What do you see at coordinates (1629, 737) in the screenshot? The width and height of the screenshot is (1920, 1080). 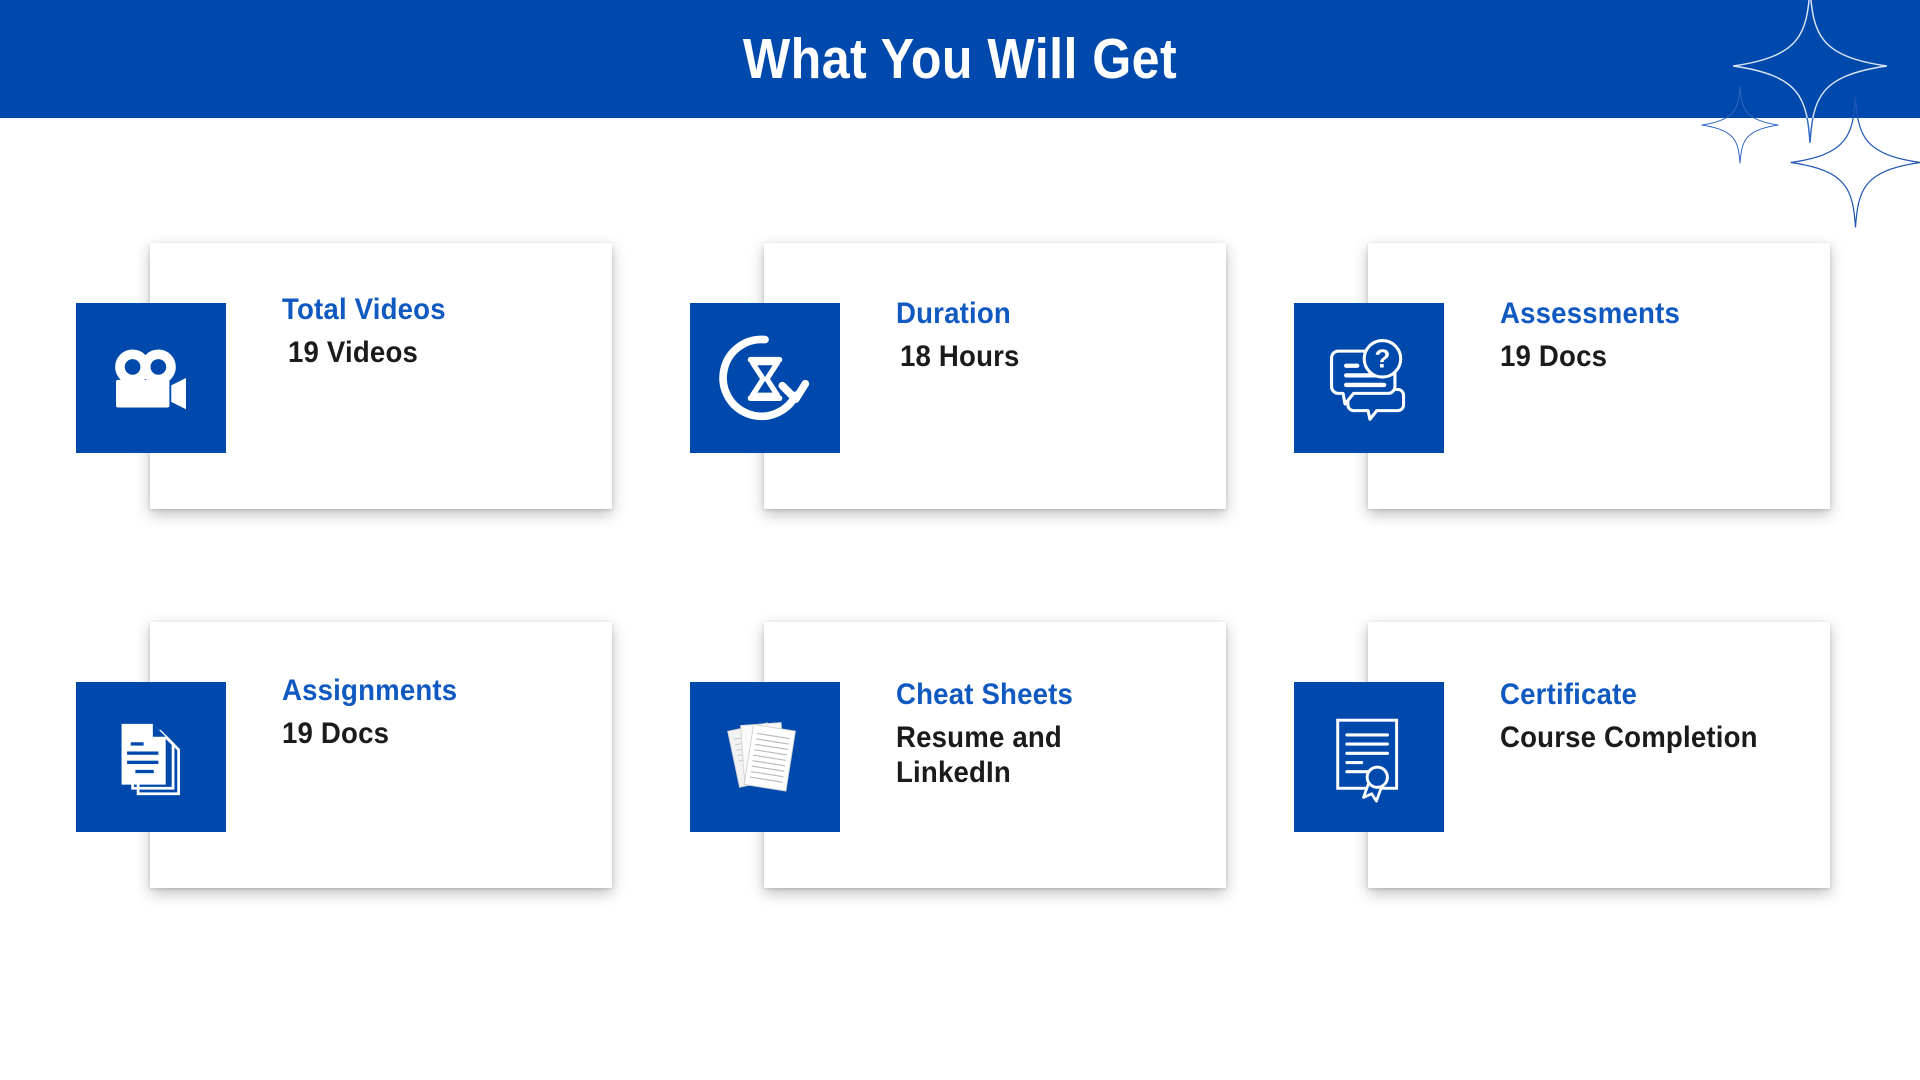 I see `card-value: Course Completion` at bounding box center [1629, 737].